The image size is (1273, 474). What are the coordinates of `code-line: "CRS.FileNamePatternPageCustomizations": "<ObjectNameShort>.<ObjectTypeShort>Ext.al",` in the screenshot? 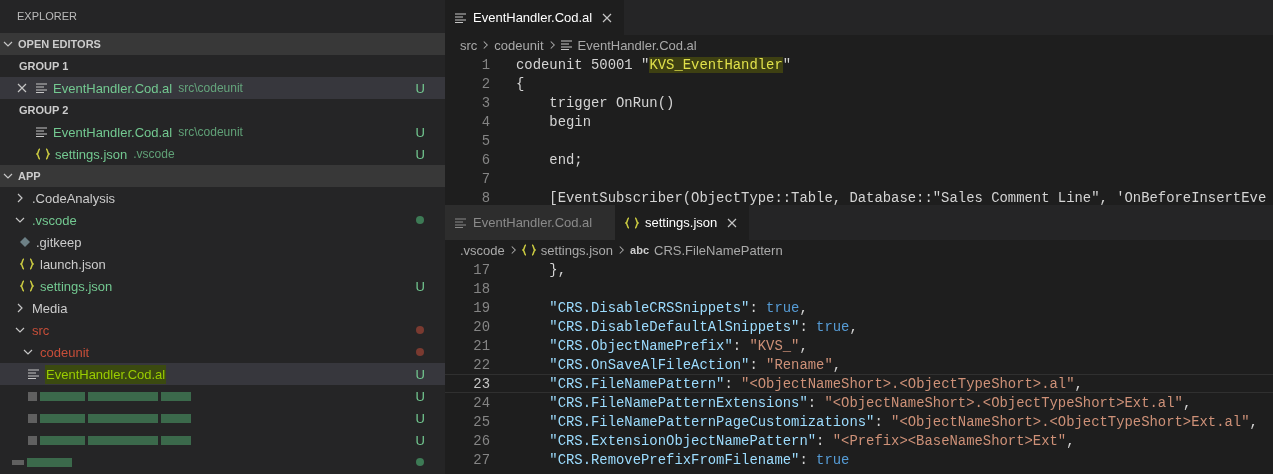 It's located at (903, 421).